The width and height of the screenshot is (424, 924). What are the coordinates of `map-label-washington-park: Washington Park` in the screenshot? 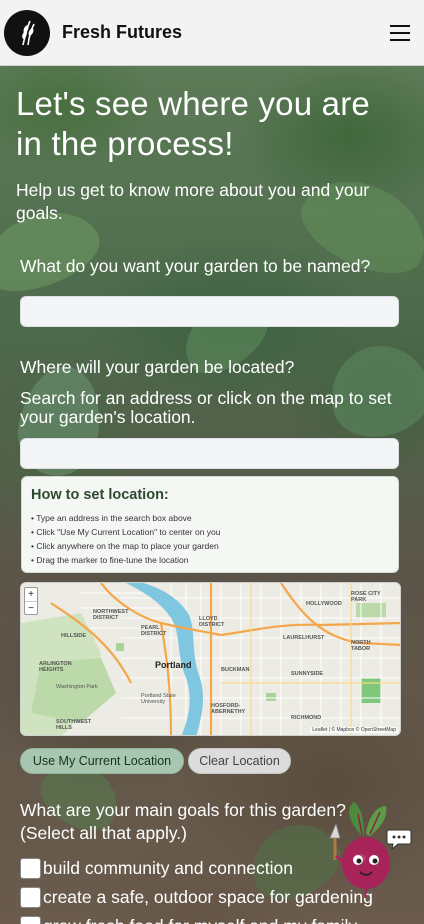 It's located at (77, 687).